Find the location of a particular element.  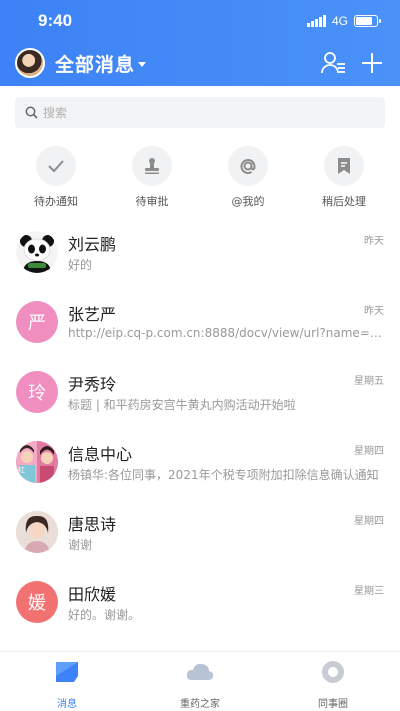

contact-name: 尹秀玲 is located at coordinates (92, 384).